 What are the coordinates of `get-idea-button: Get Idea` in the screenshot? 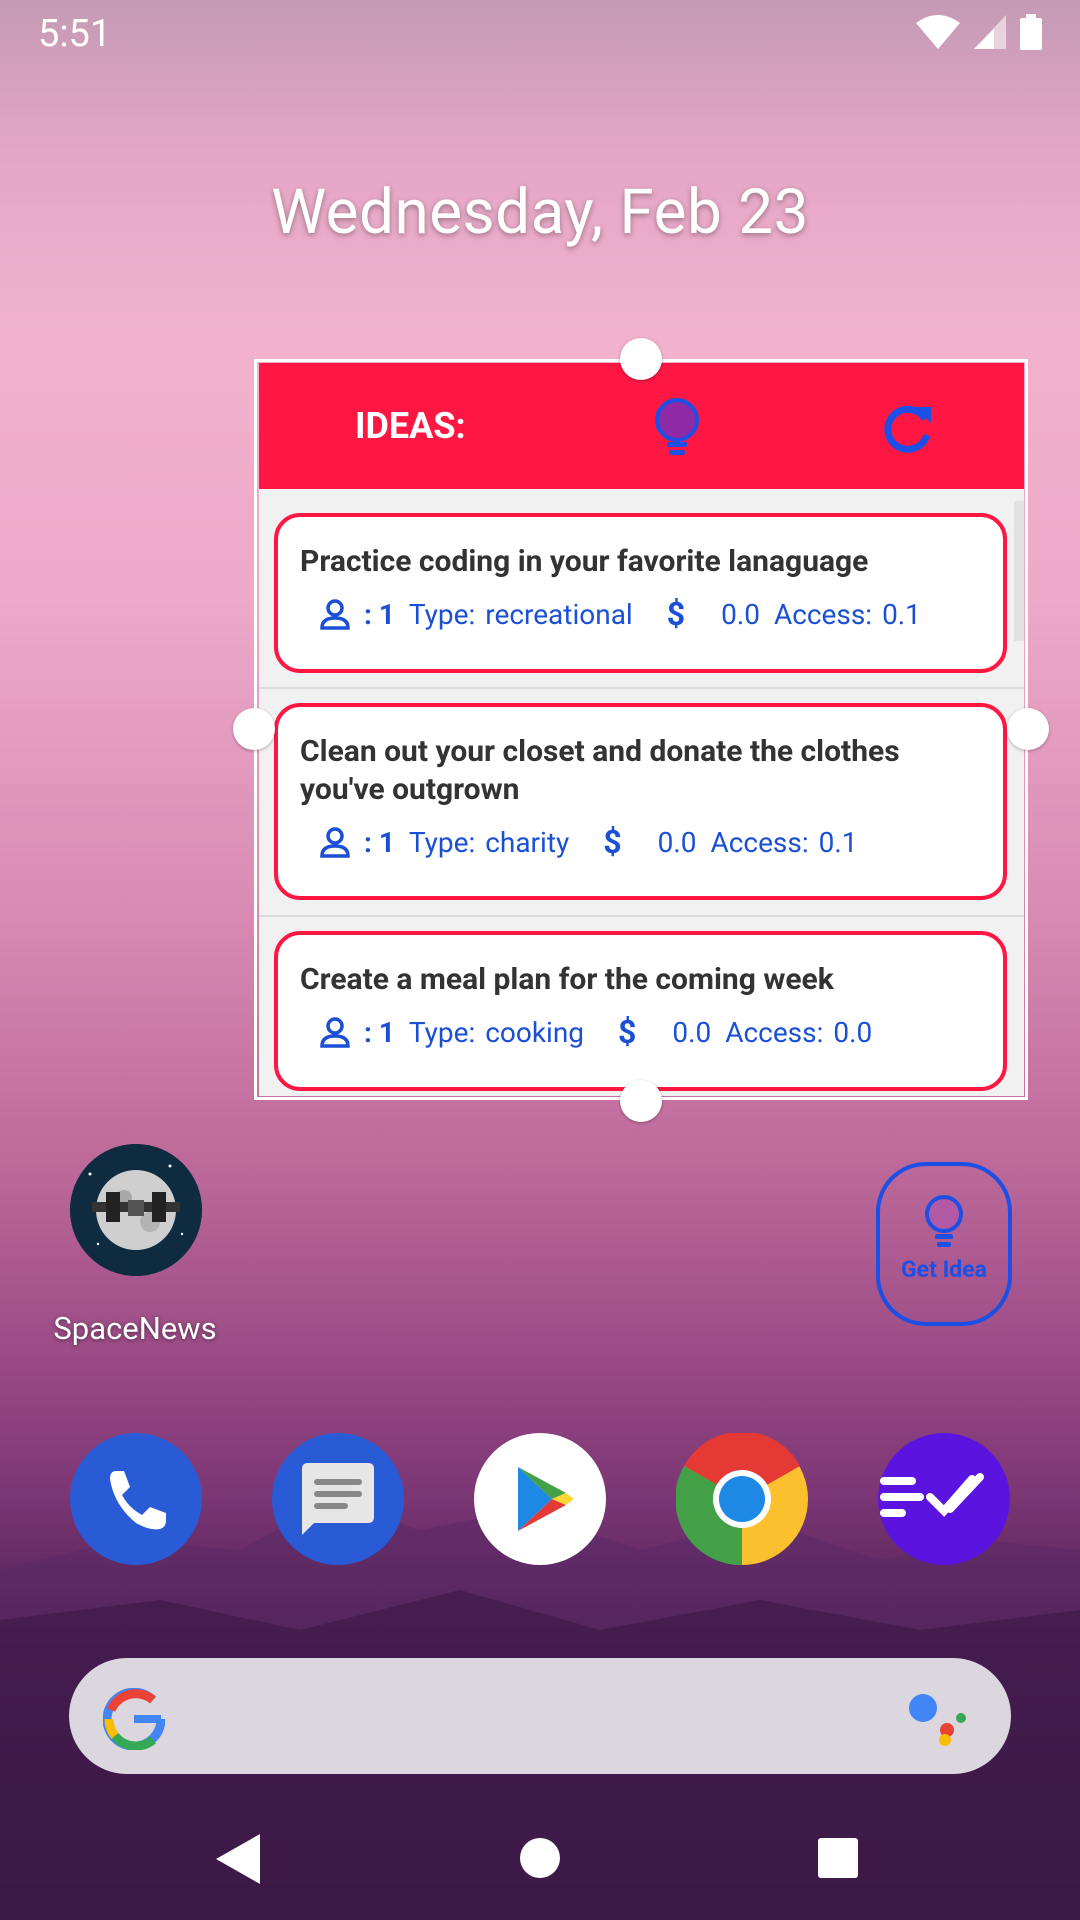 It's located at (944, 1244).